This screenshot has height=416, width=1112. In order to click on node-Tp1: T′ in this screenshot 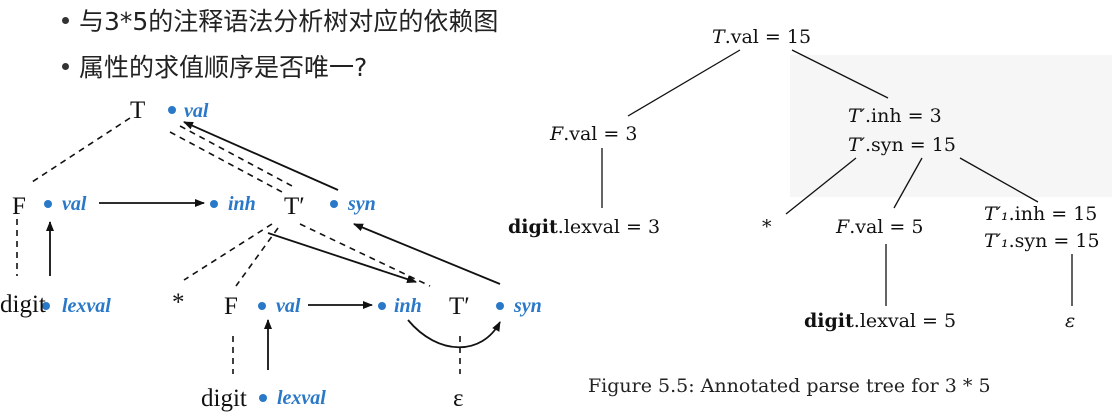, I will do `click(294, 206)`.